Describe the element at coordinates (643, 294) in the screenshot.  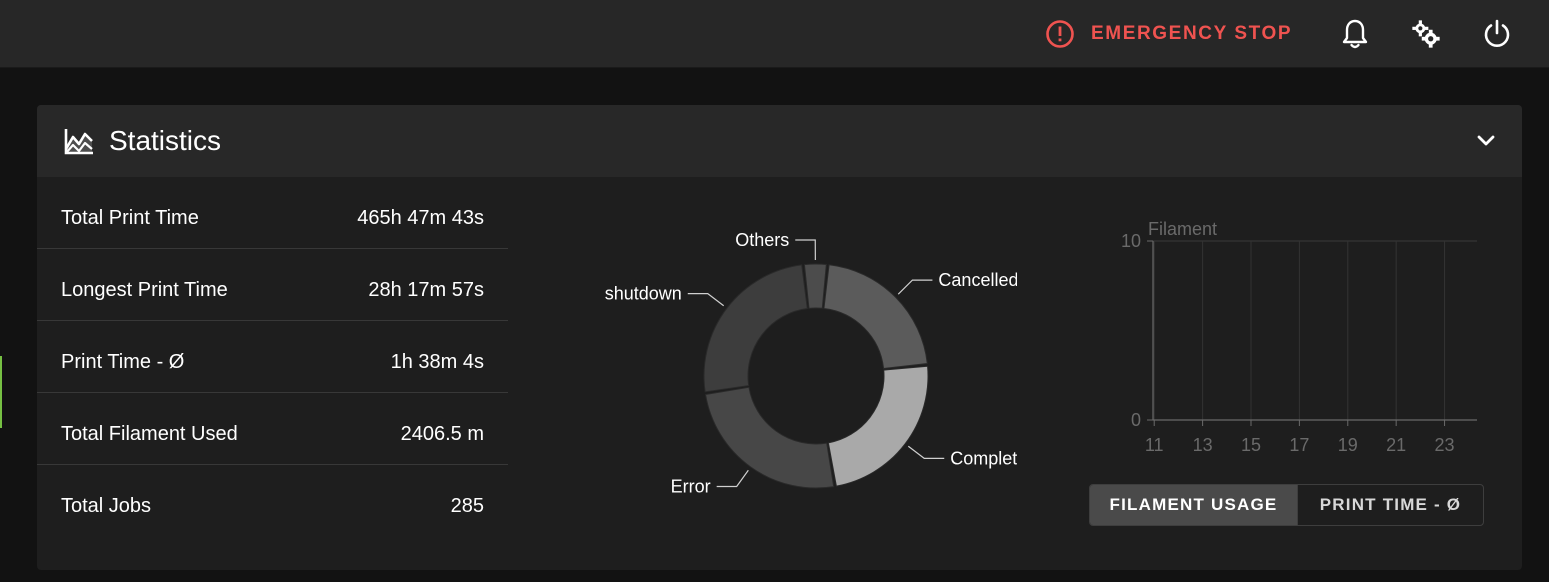
I see `donut-label: shutdown` at that location.